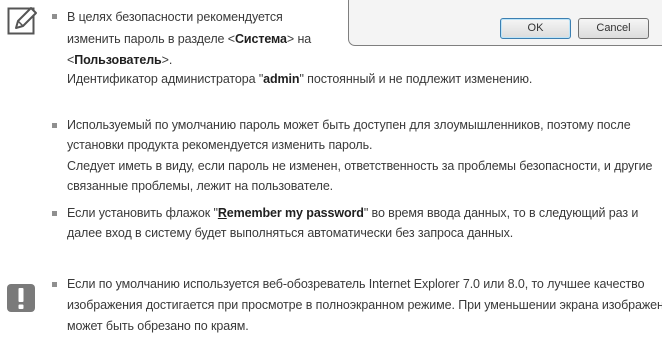  What do you see at coordinates (158, 326) in the screenshot?
I see `warning-line-3: может быть обрезано по краям.` at bounding box center [158, 326].